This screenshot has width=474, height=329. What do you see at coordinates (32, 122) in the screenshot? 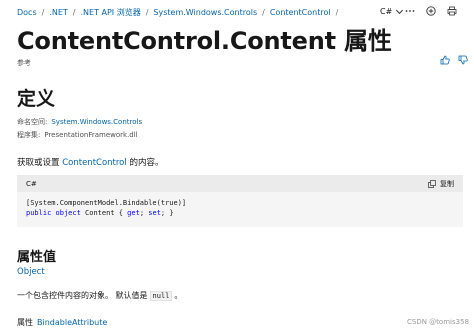
I see `namespace-label: 命名空间:` at bounding box center [32, 122].